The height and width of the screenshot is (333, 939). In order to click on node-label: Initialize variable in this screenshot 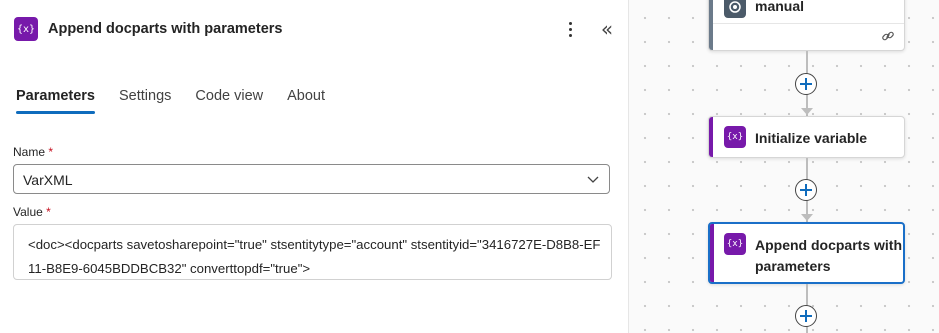, I will do `click(811, 138)`.